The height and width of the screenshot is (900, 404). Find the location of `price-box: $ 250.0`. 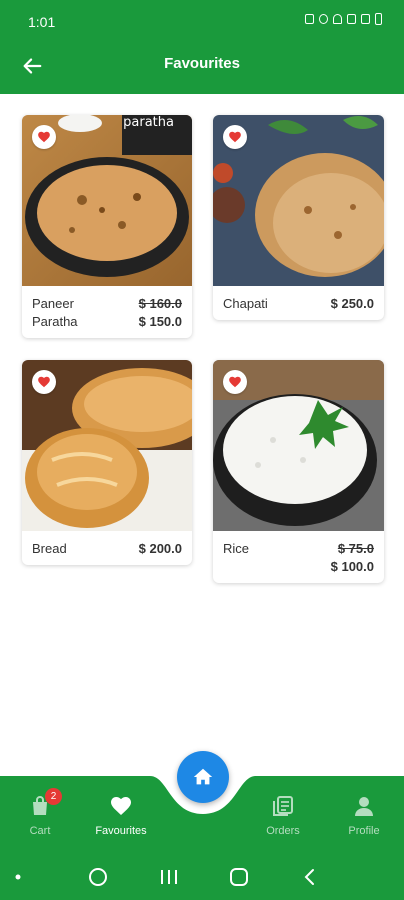

price-box: $ 250.0 is located at coordinates (352, 304).